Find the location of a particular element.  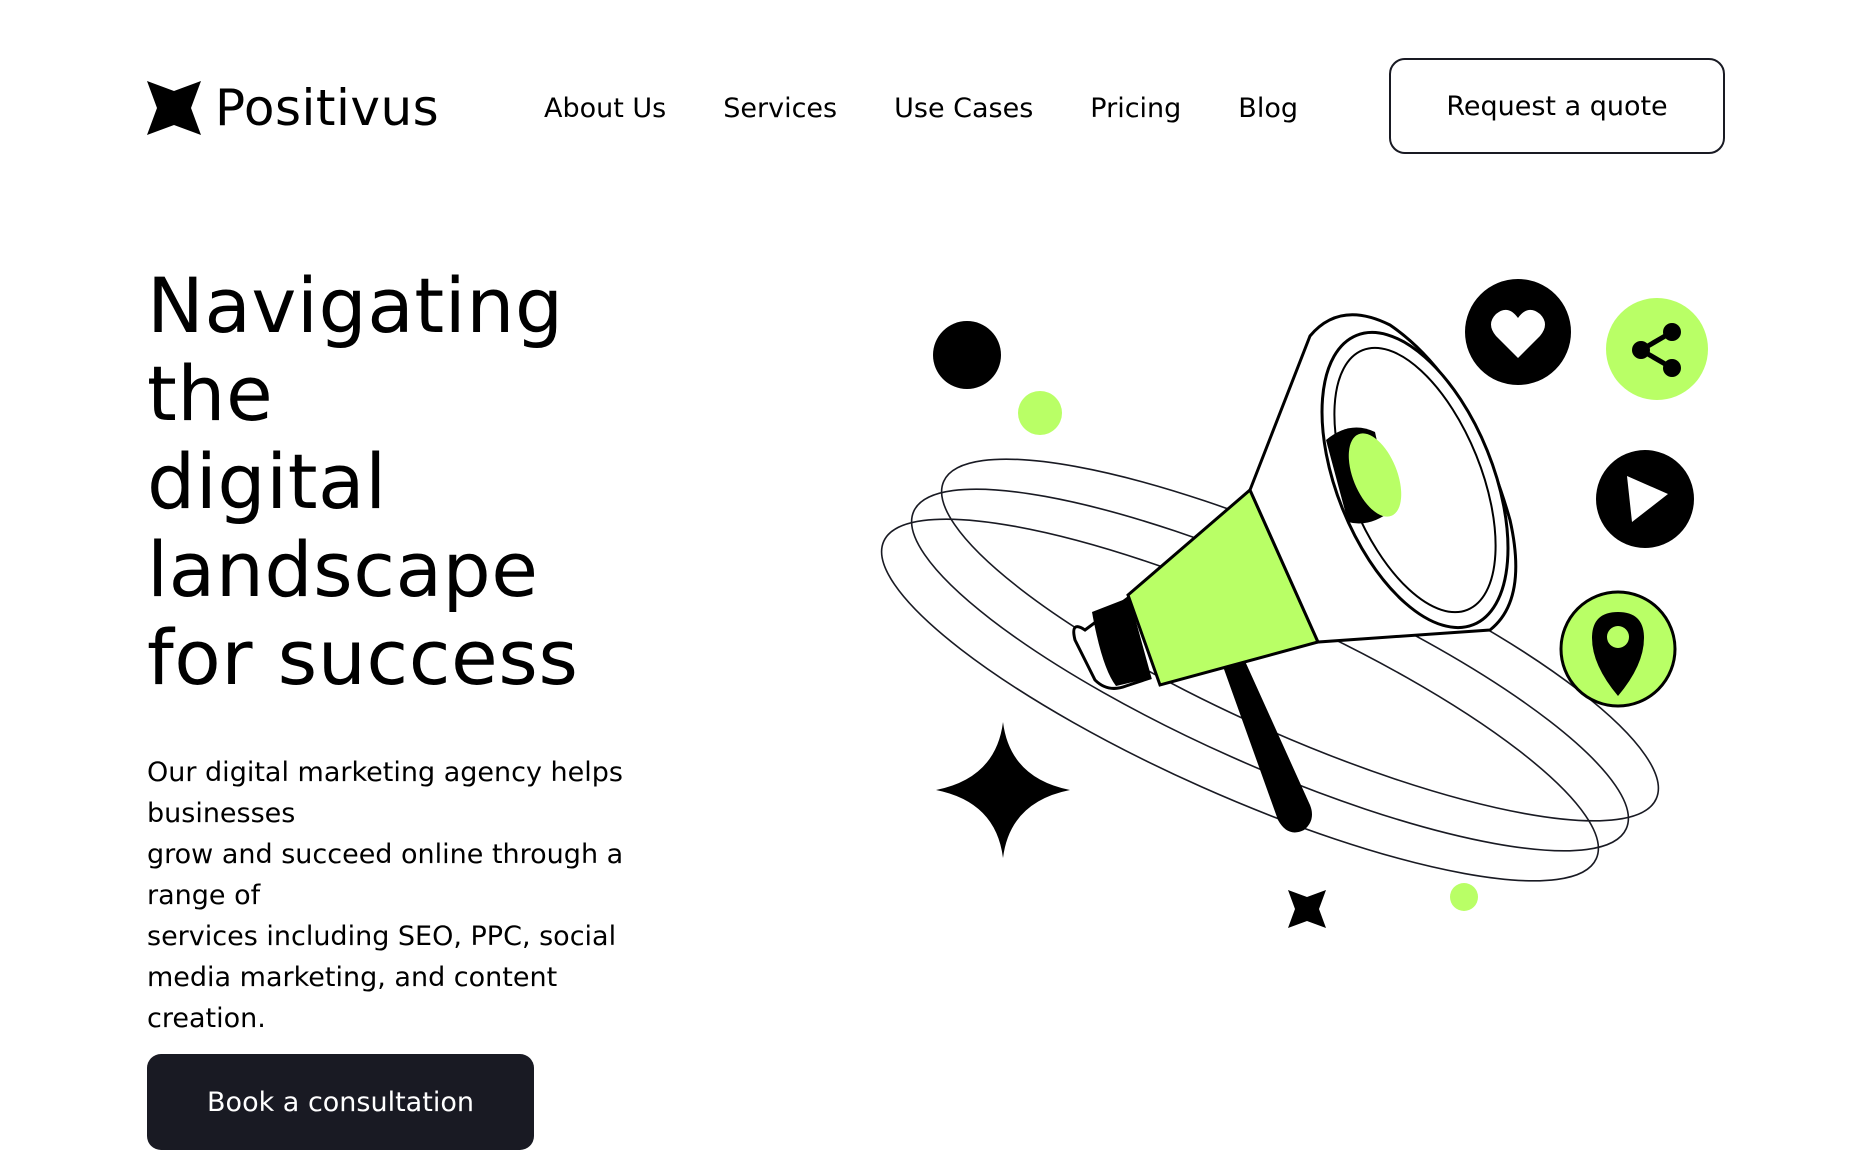

hero-description-line: services including SEO, PPC, social is located at coordinates (382, 936).